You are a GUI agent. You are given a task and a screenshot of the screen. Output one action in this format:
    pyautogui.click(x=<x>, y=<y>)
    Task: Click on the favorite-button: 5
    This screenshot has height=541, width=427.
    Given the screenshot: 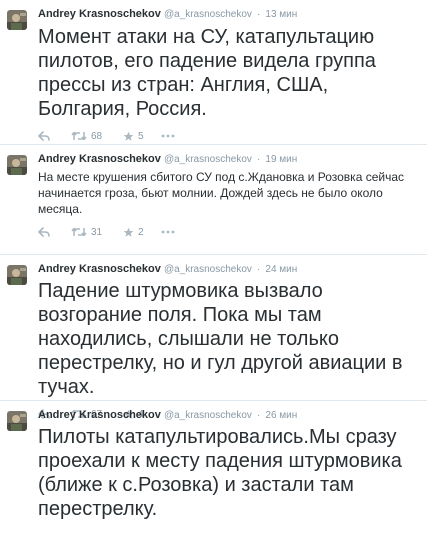 What is the action you would take?
    pyautogui.click(x=142, y=136)
    